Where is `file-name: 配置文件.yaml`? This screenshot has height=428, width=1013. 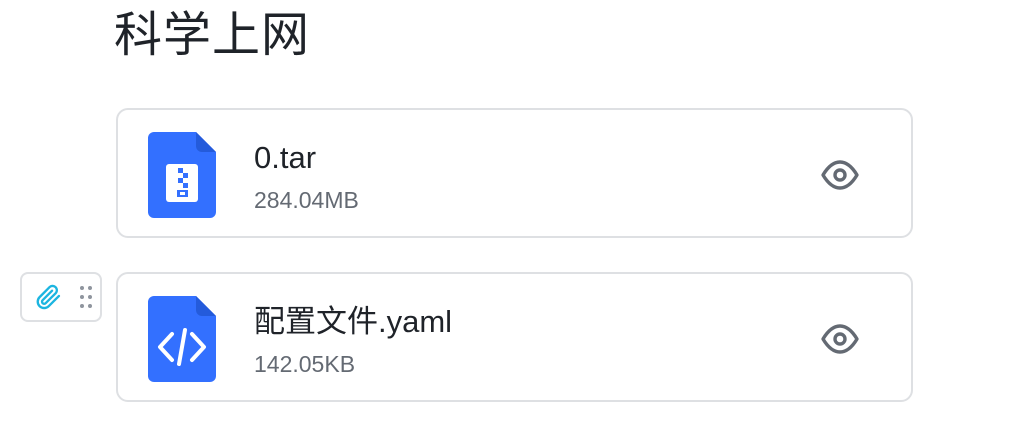 file-name: 配置文件.yaml is located at coordinates (353, 321).